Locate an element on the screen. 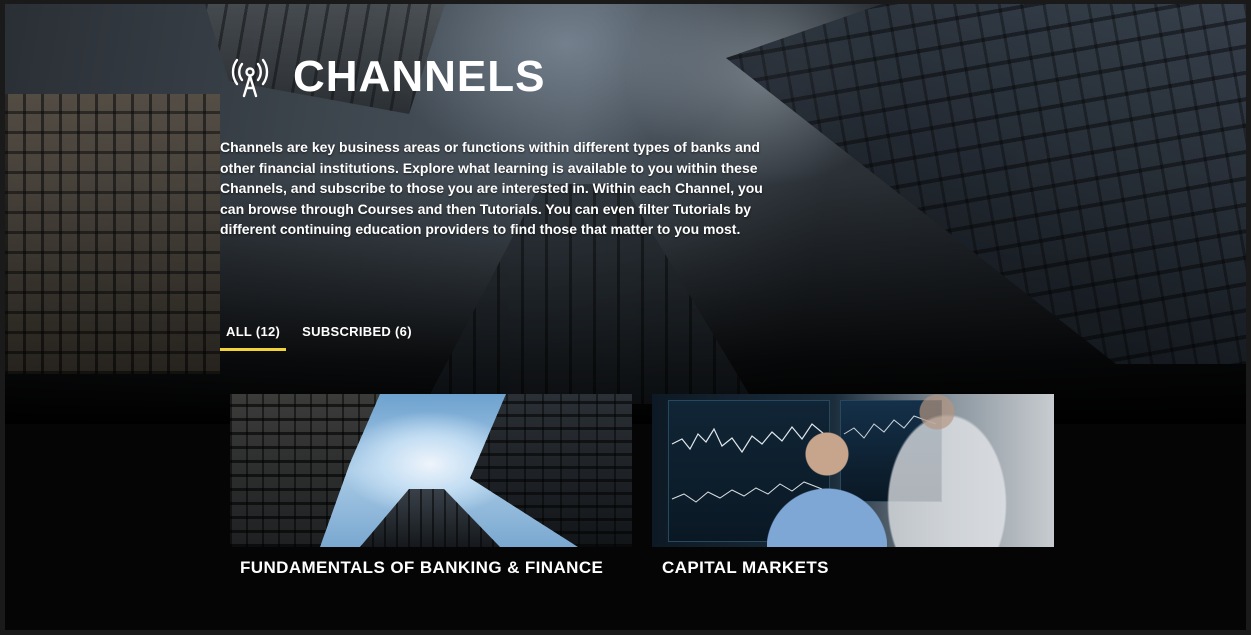  channel-thumbnail-skyscrapers is located at coordinates (431, 470).